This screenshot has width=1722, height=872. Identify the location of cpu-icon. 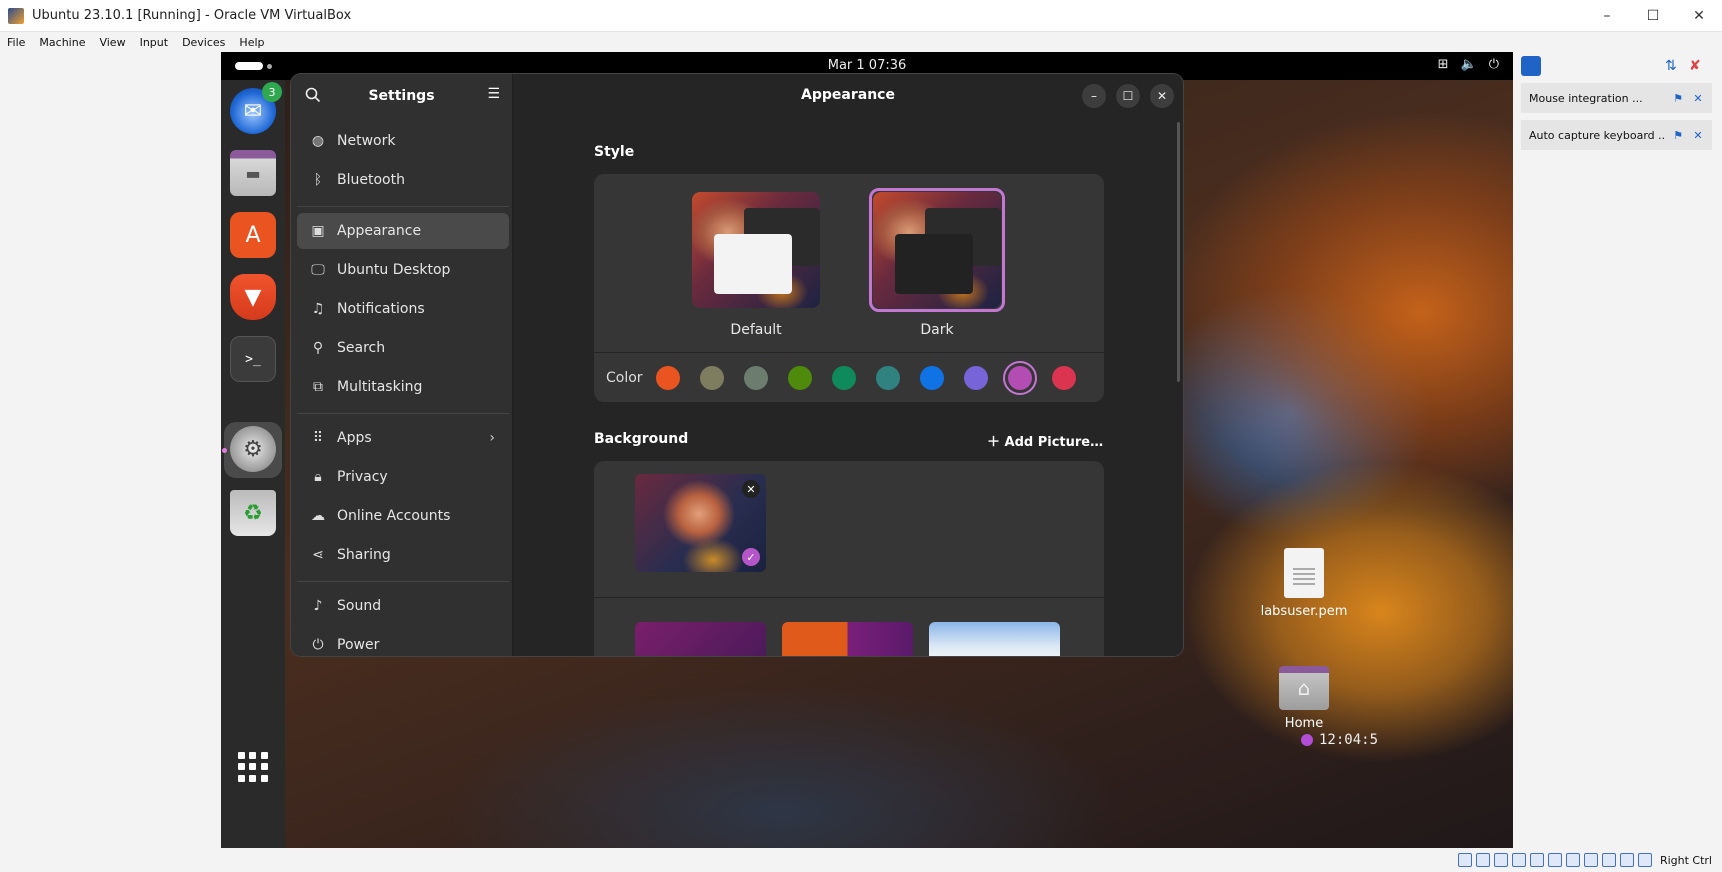
(1608, 860).